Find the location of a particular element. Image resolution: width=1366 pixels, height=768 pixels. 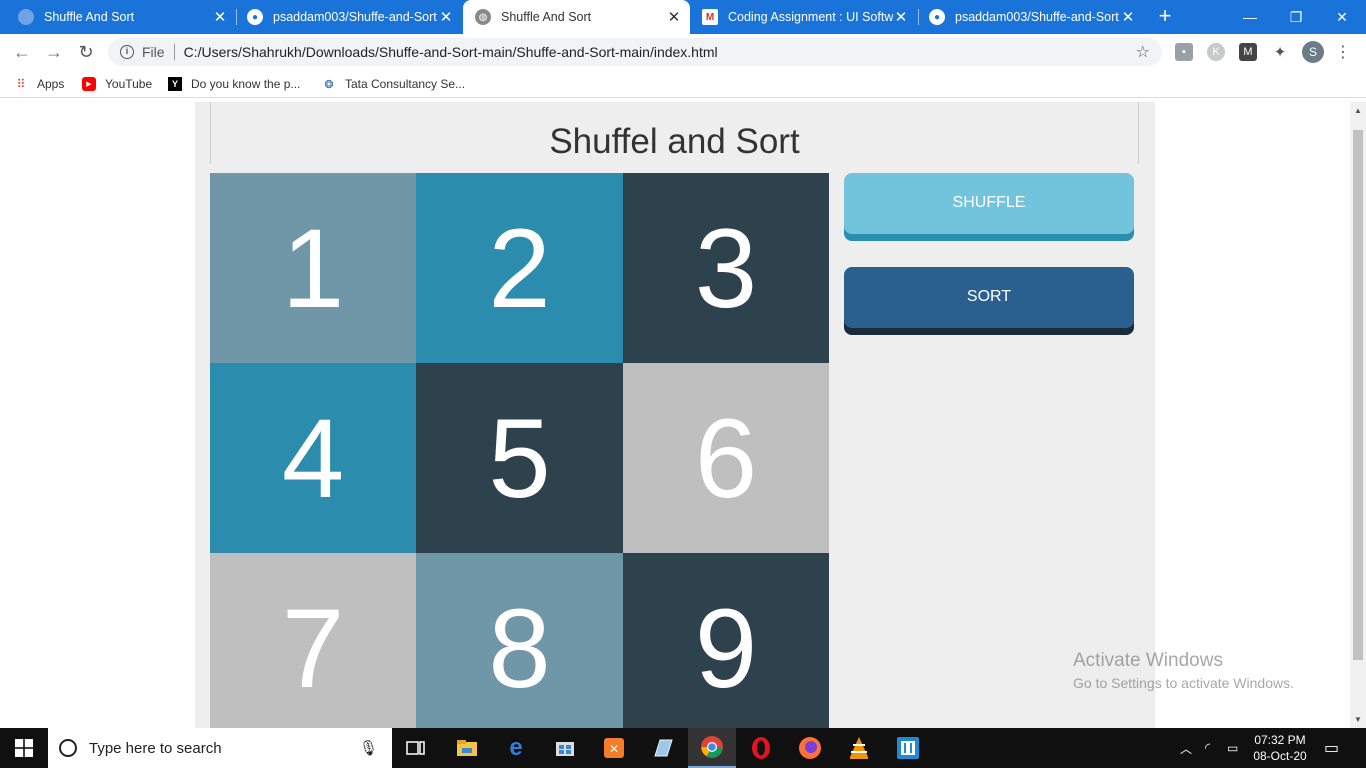

info-icon: i is located at coordinates (127, 52).